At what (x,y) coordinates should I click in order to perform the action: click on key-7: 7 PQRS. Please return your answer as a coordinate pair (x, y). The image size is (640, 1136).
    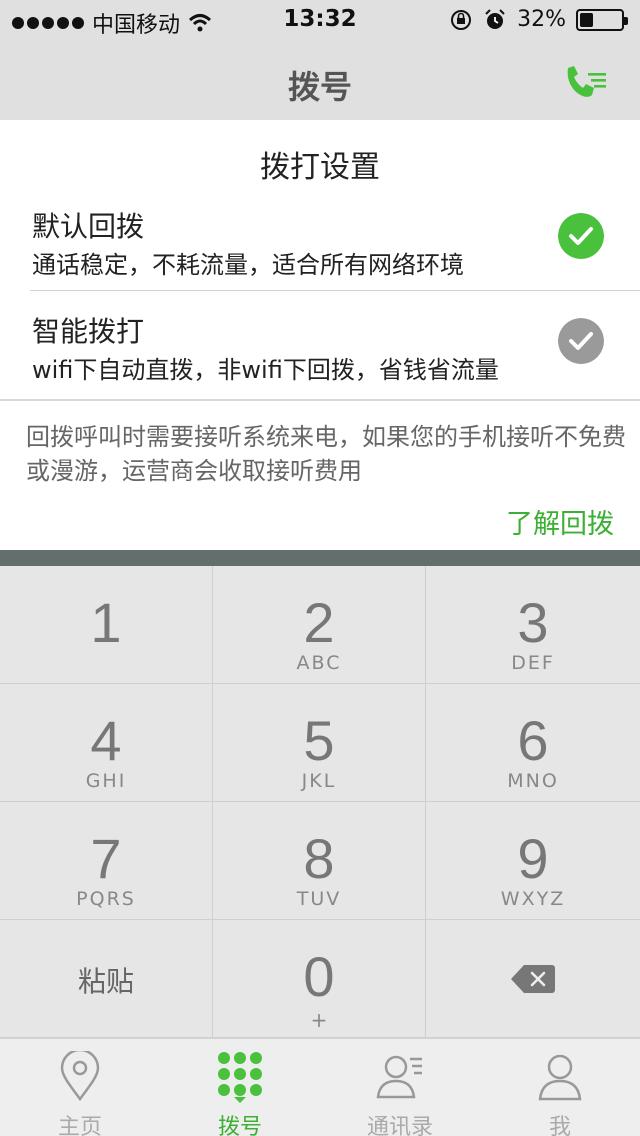
    Looking at the image, I should click on (106, 861).